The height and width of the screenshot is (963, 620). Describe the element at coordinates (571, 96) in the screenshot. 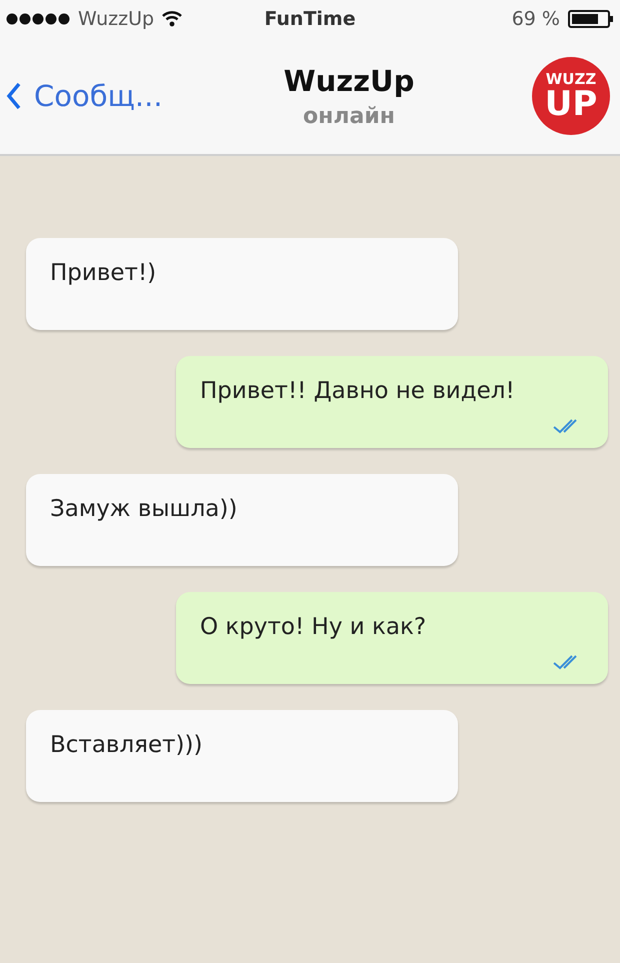

I see `logo-avatar: WUZZ UP` at that location.